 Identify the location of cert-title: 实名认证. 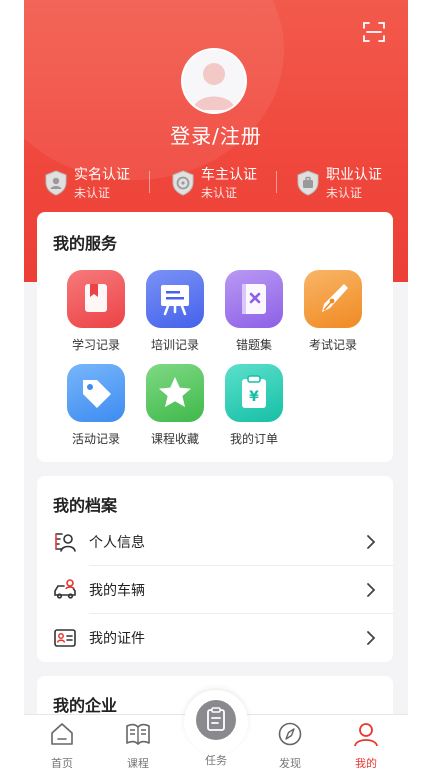
(102, 175).